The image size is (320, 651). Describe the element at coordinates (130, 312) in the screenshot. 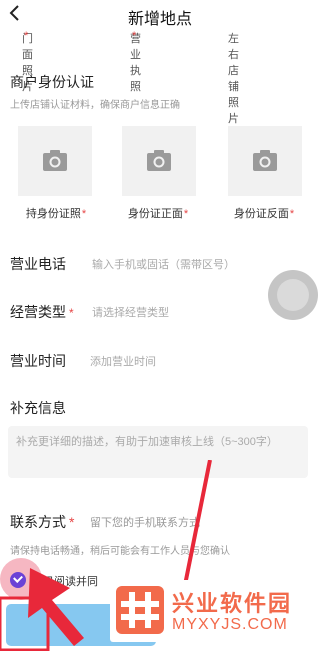

I see `category-select: 请选择经营类型` at that location.